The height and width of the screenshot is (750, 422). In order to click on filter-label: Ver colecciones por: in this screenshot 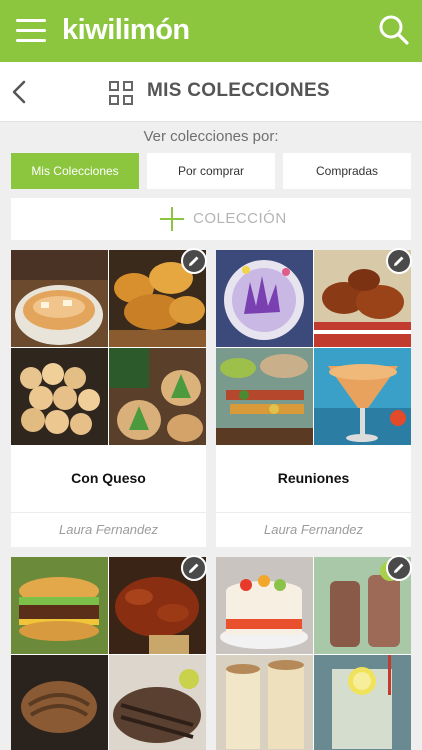, I will do `click(211, 136)`.